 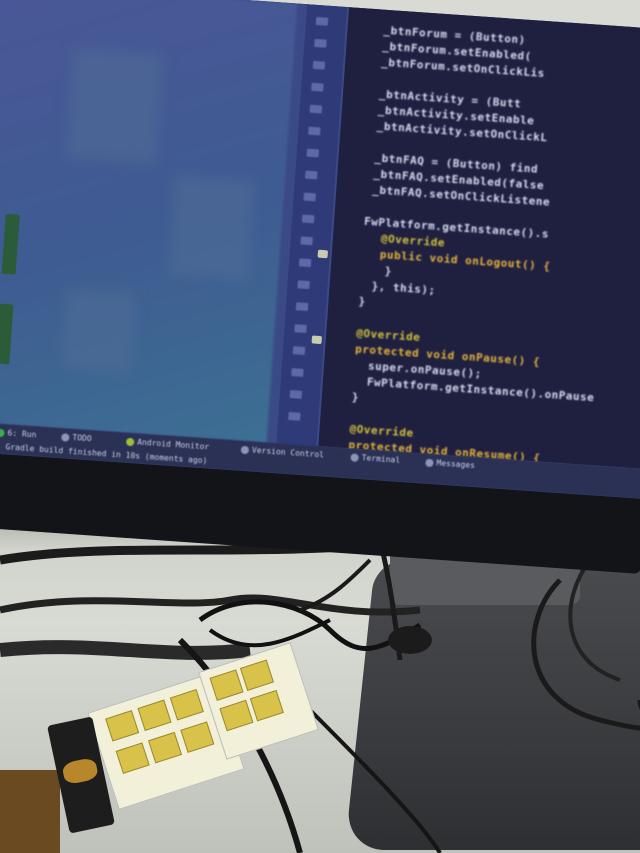 What do you see at coordinates (288, 452) in the screenshot?
I see `status-tab-label: Version Control` at bounding box center [288, 452].